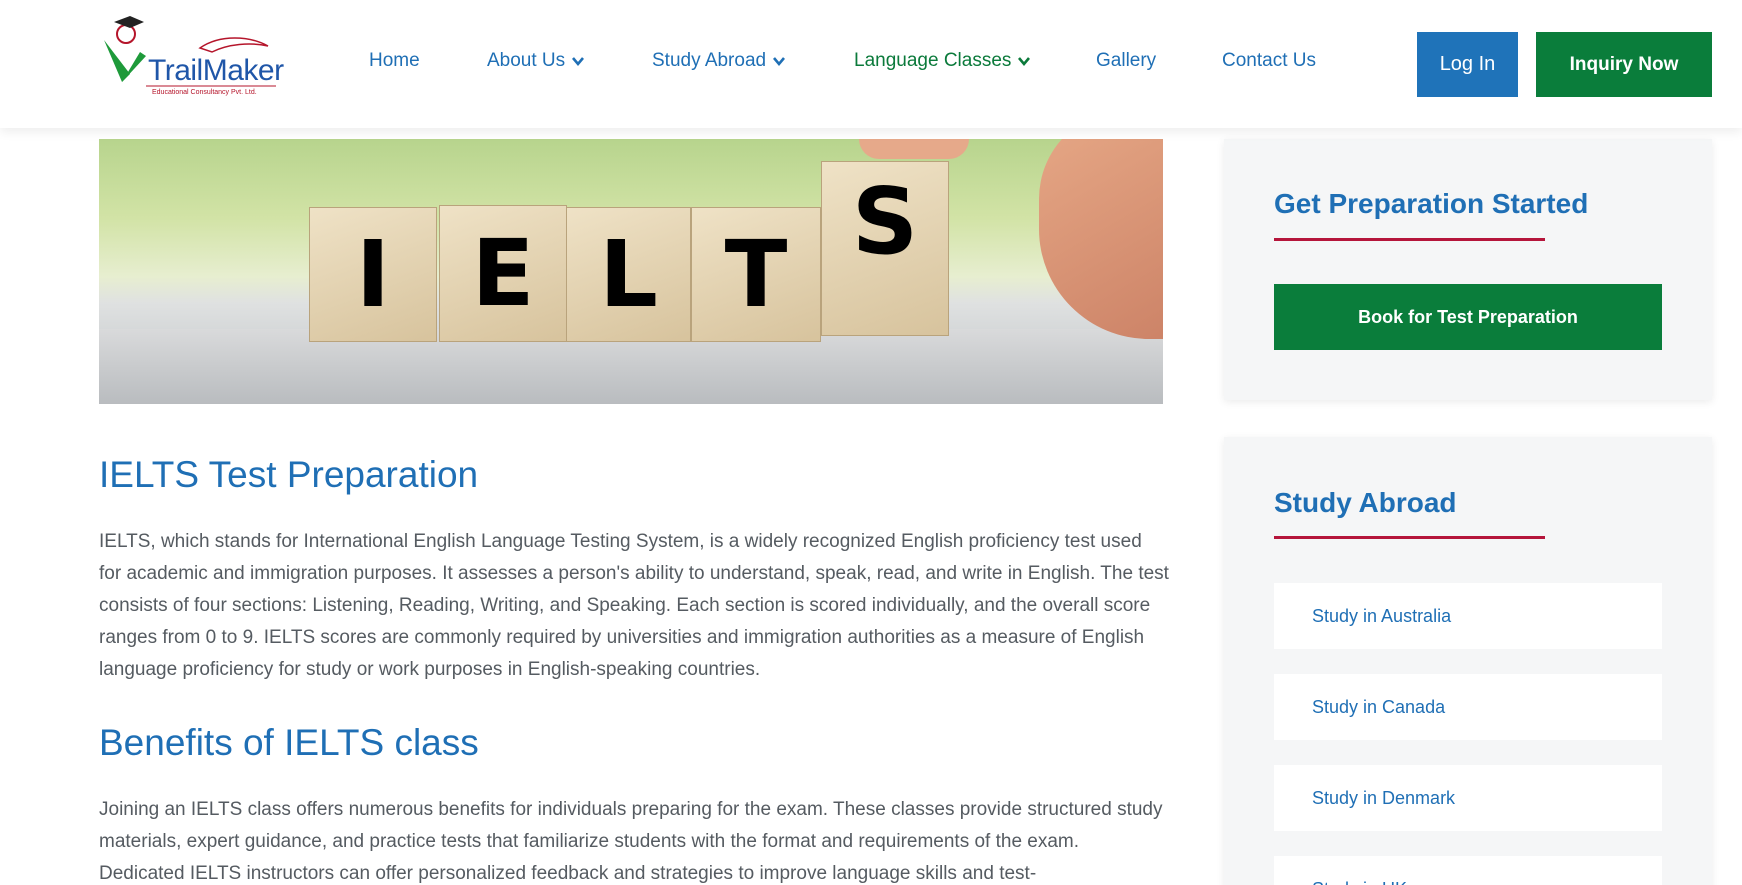  What do you see at coordinates (1467, 64) in the screenshot?
I see `login-button: Log In` at bounding box center [1467, 64].